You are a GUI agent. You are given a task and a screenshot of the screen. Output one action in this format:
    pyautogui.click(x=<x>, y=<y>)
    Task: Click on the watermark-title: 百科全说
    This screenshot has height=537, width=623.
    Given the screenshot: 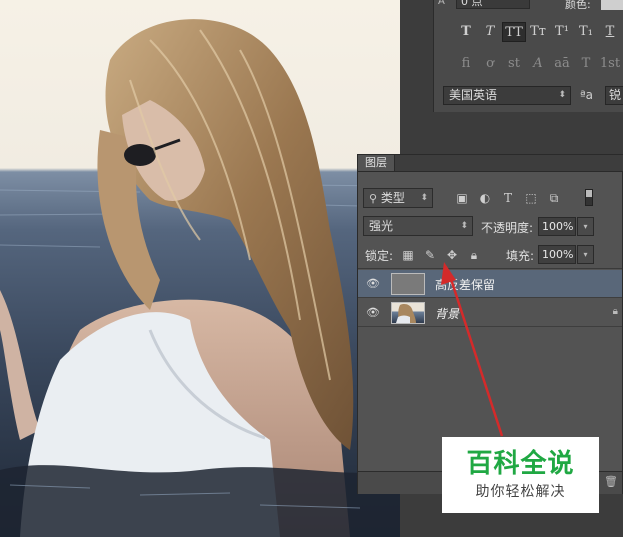 What is the action you would take?
    pyautogui.click(x=520, y=464)
    